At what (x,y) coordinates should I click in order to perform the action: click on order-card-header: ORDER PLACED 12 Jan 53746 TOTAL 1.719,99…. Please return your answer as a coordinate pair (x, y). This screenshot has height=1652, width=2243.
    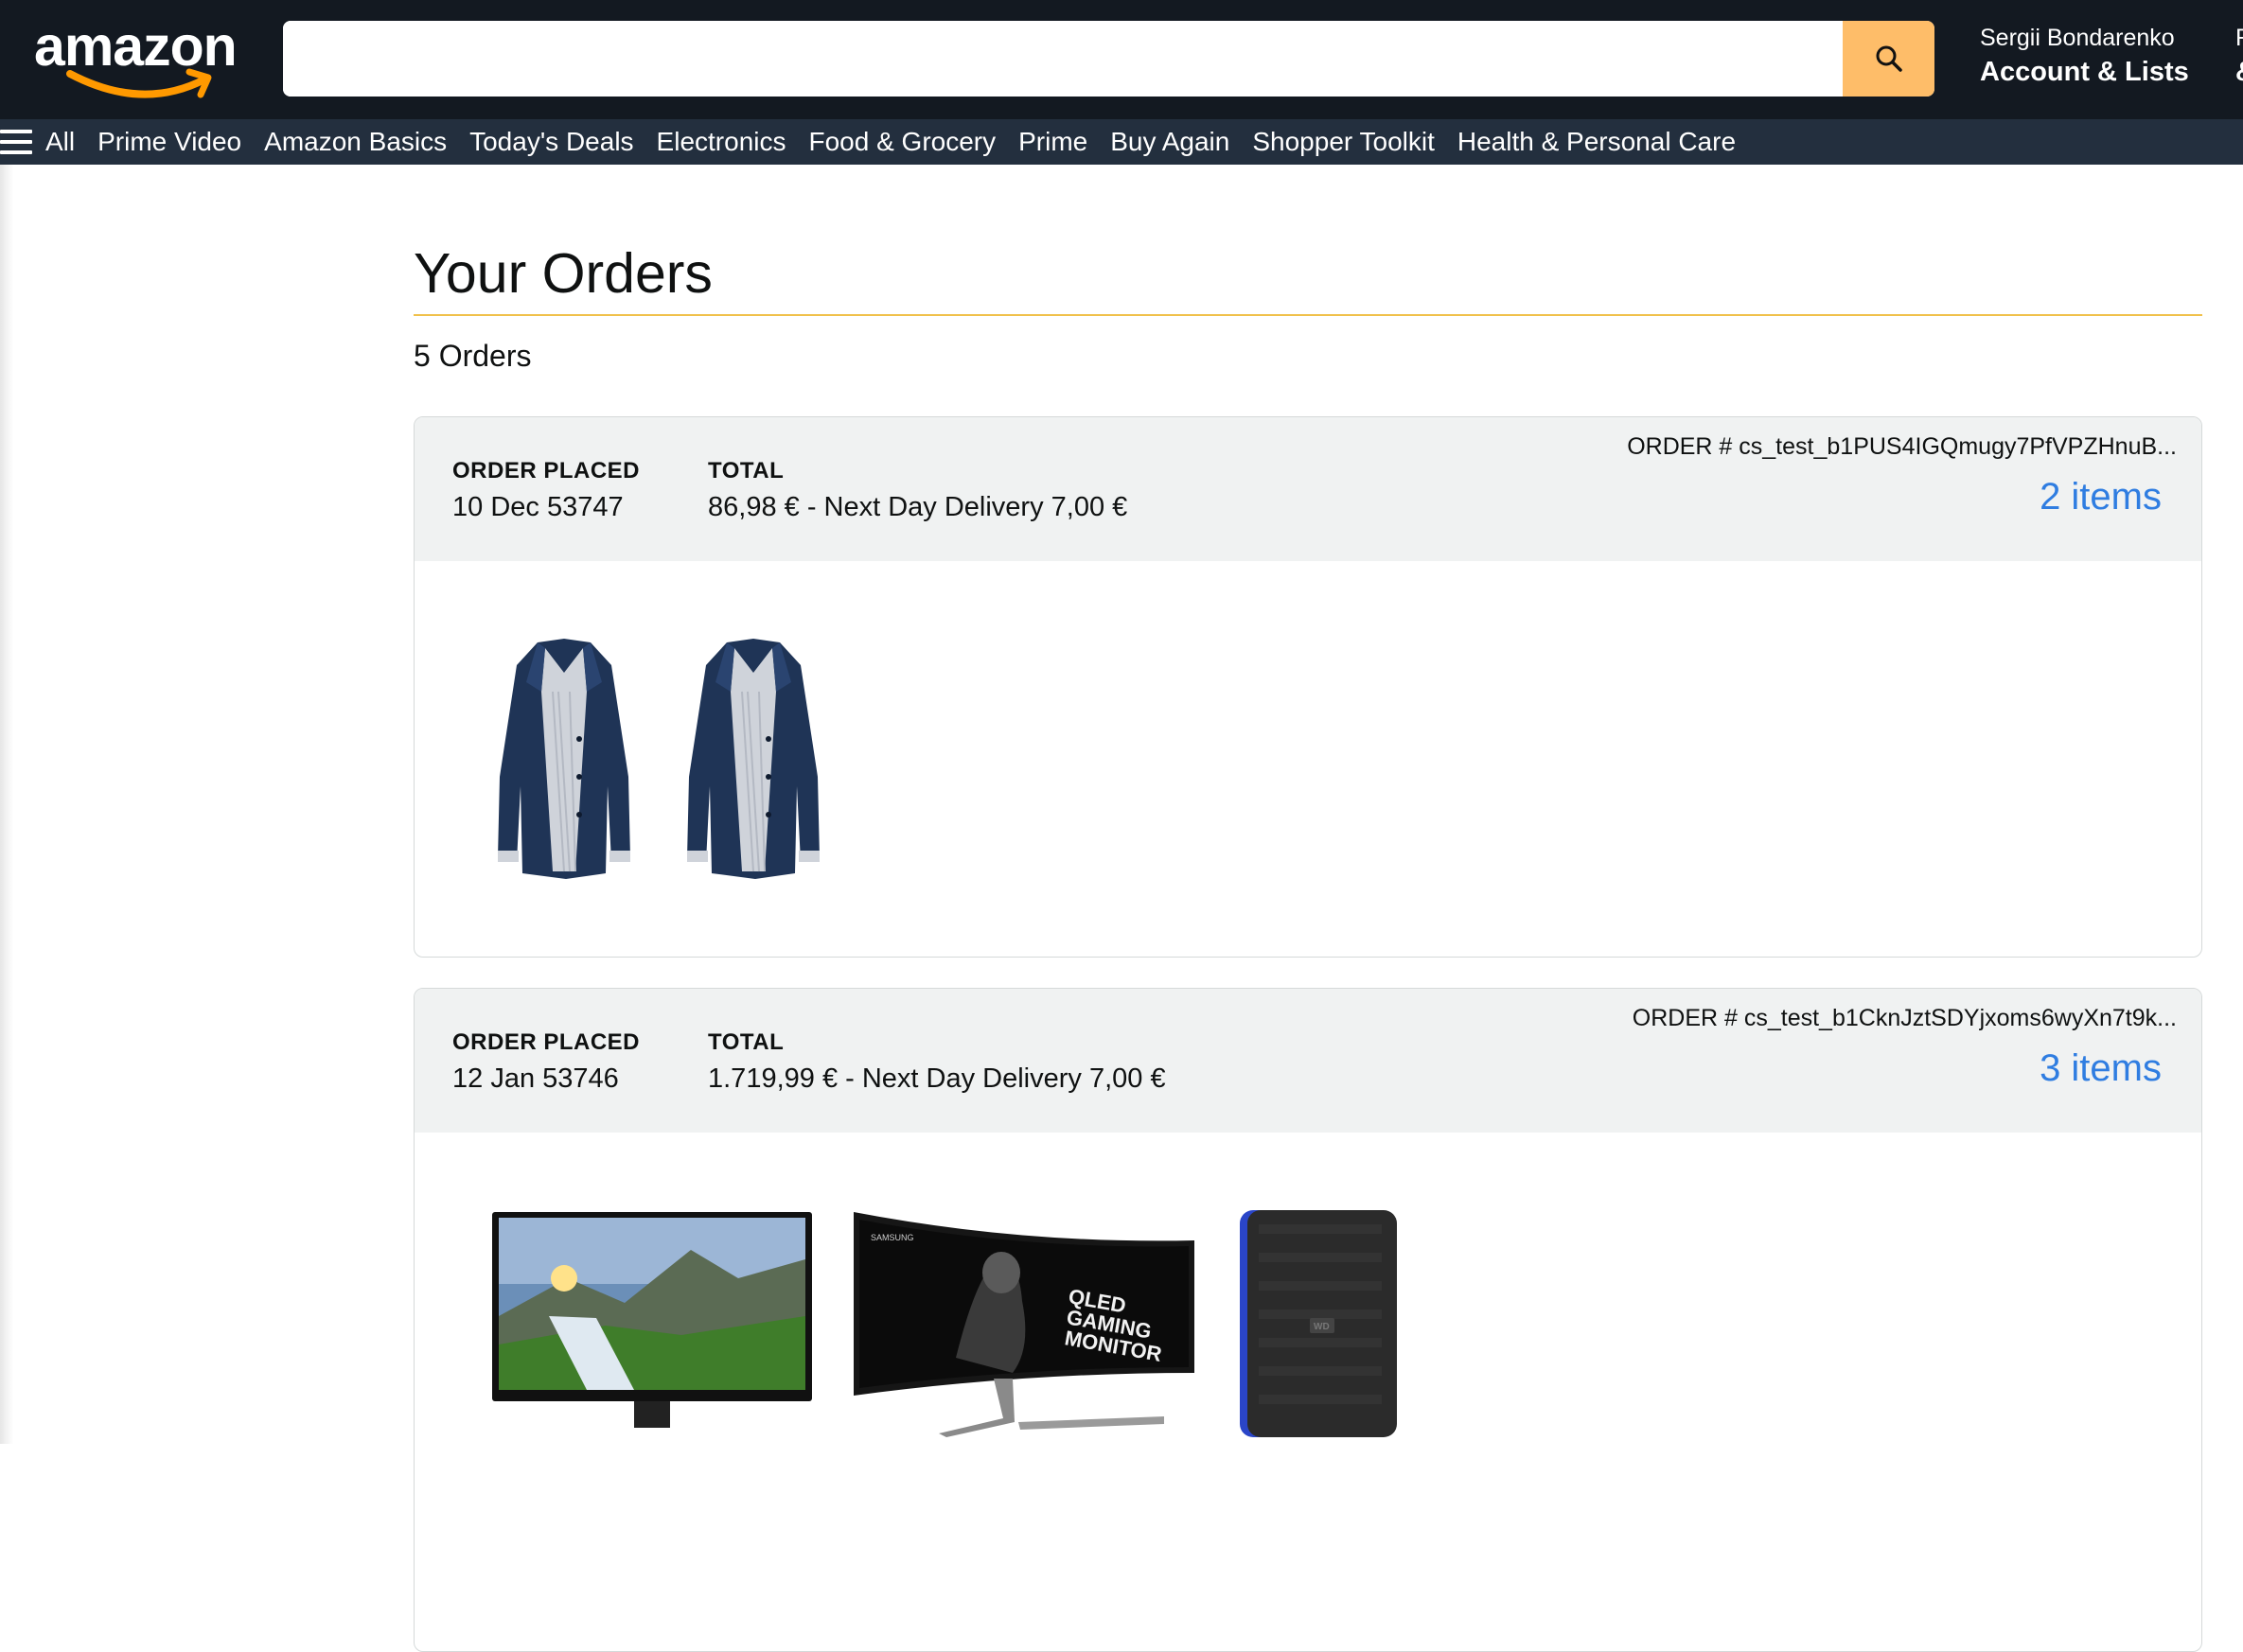
    Looking at the image, I should click on (1308, 1061).